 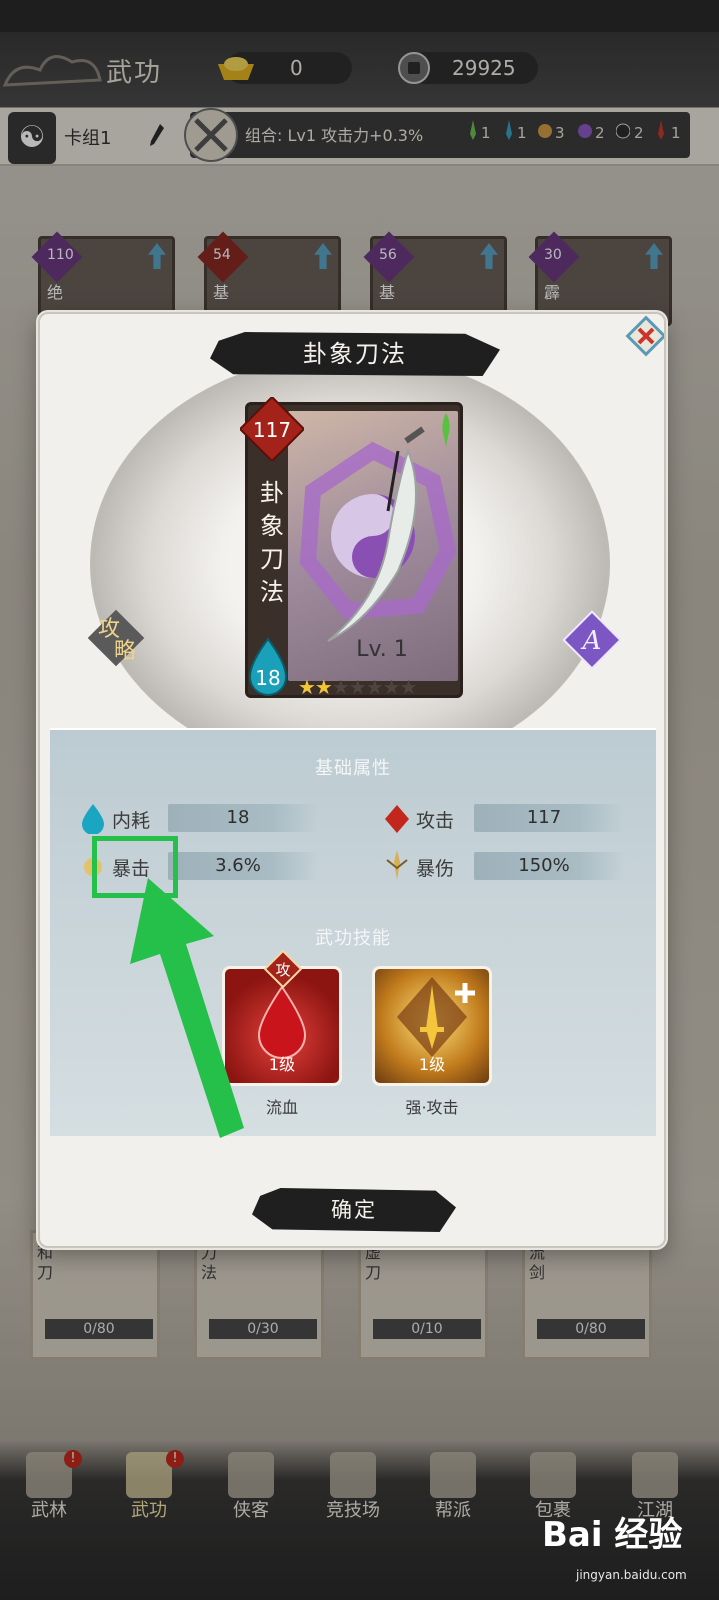 I want to click on dialog-title: 卦象刀法, so click(x=355, y=354).